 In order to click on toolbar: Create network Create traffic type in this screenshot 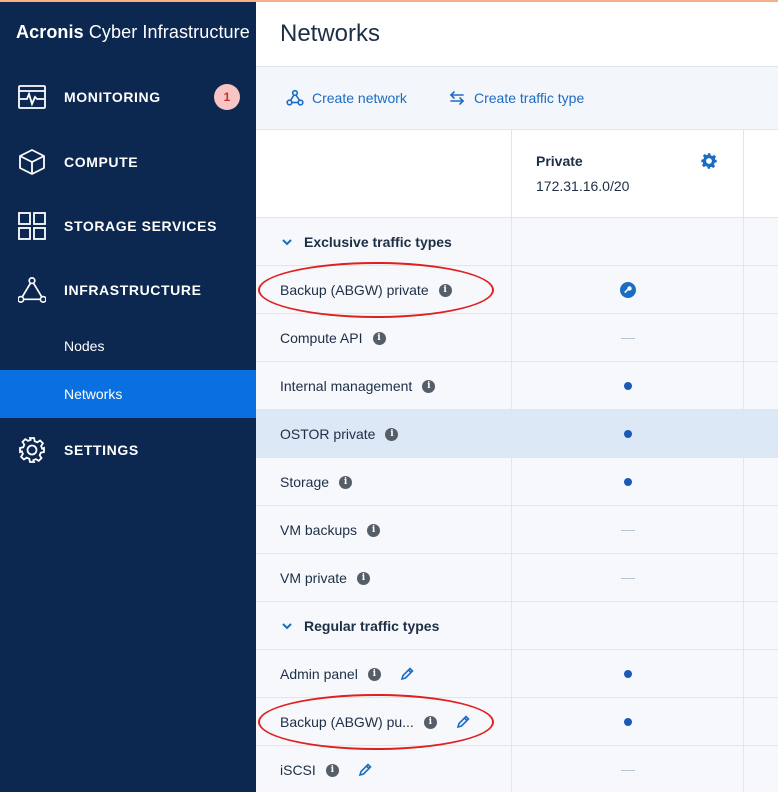, I will do `click(517, 98)`.